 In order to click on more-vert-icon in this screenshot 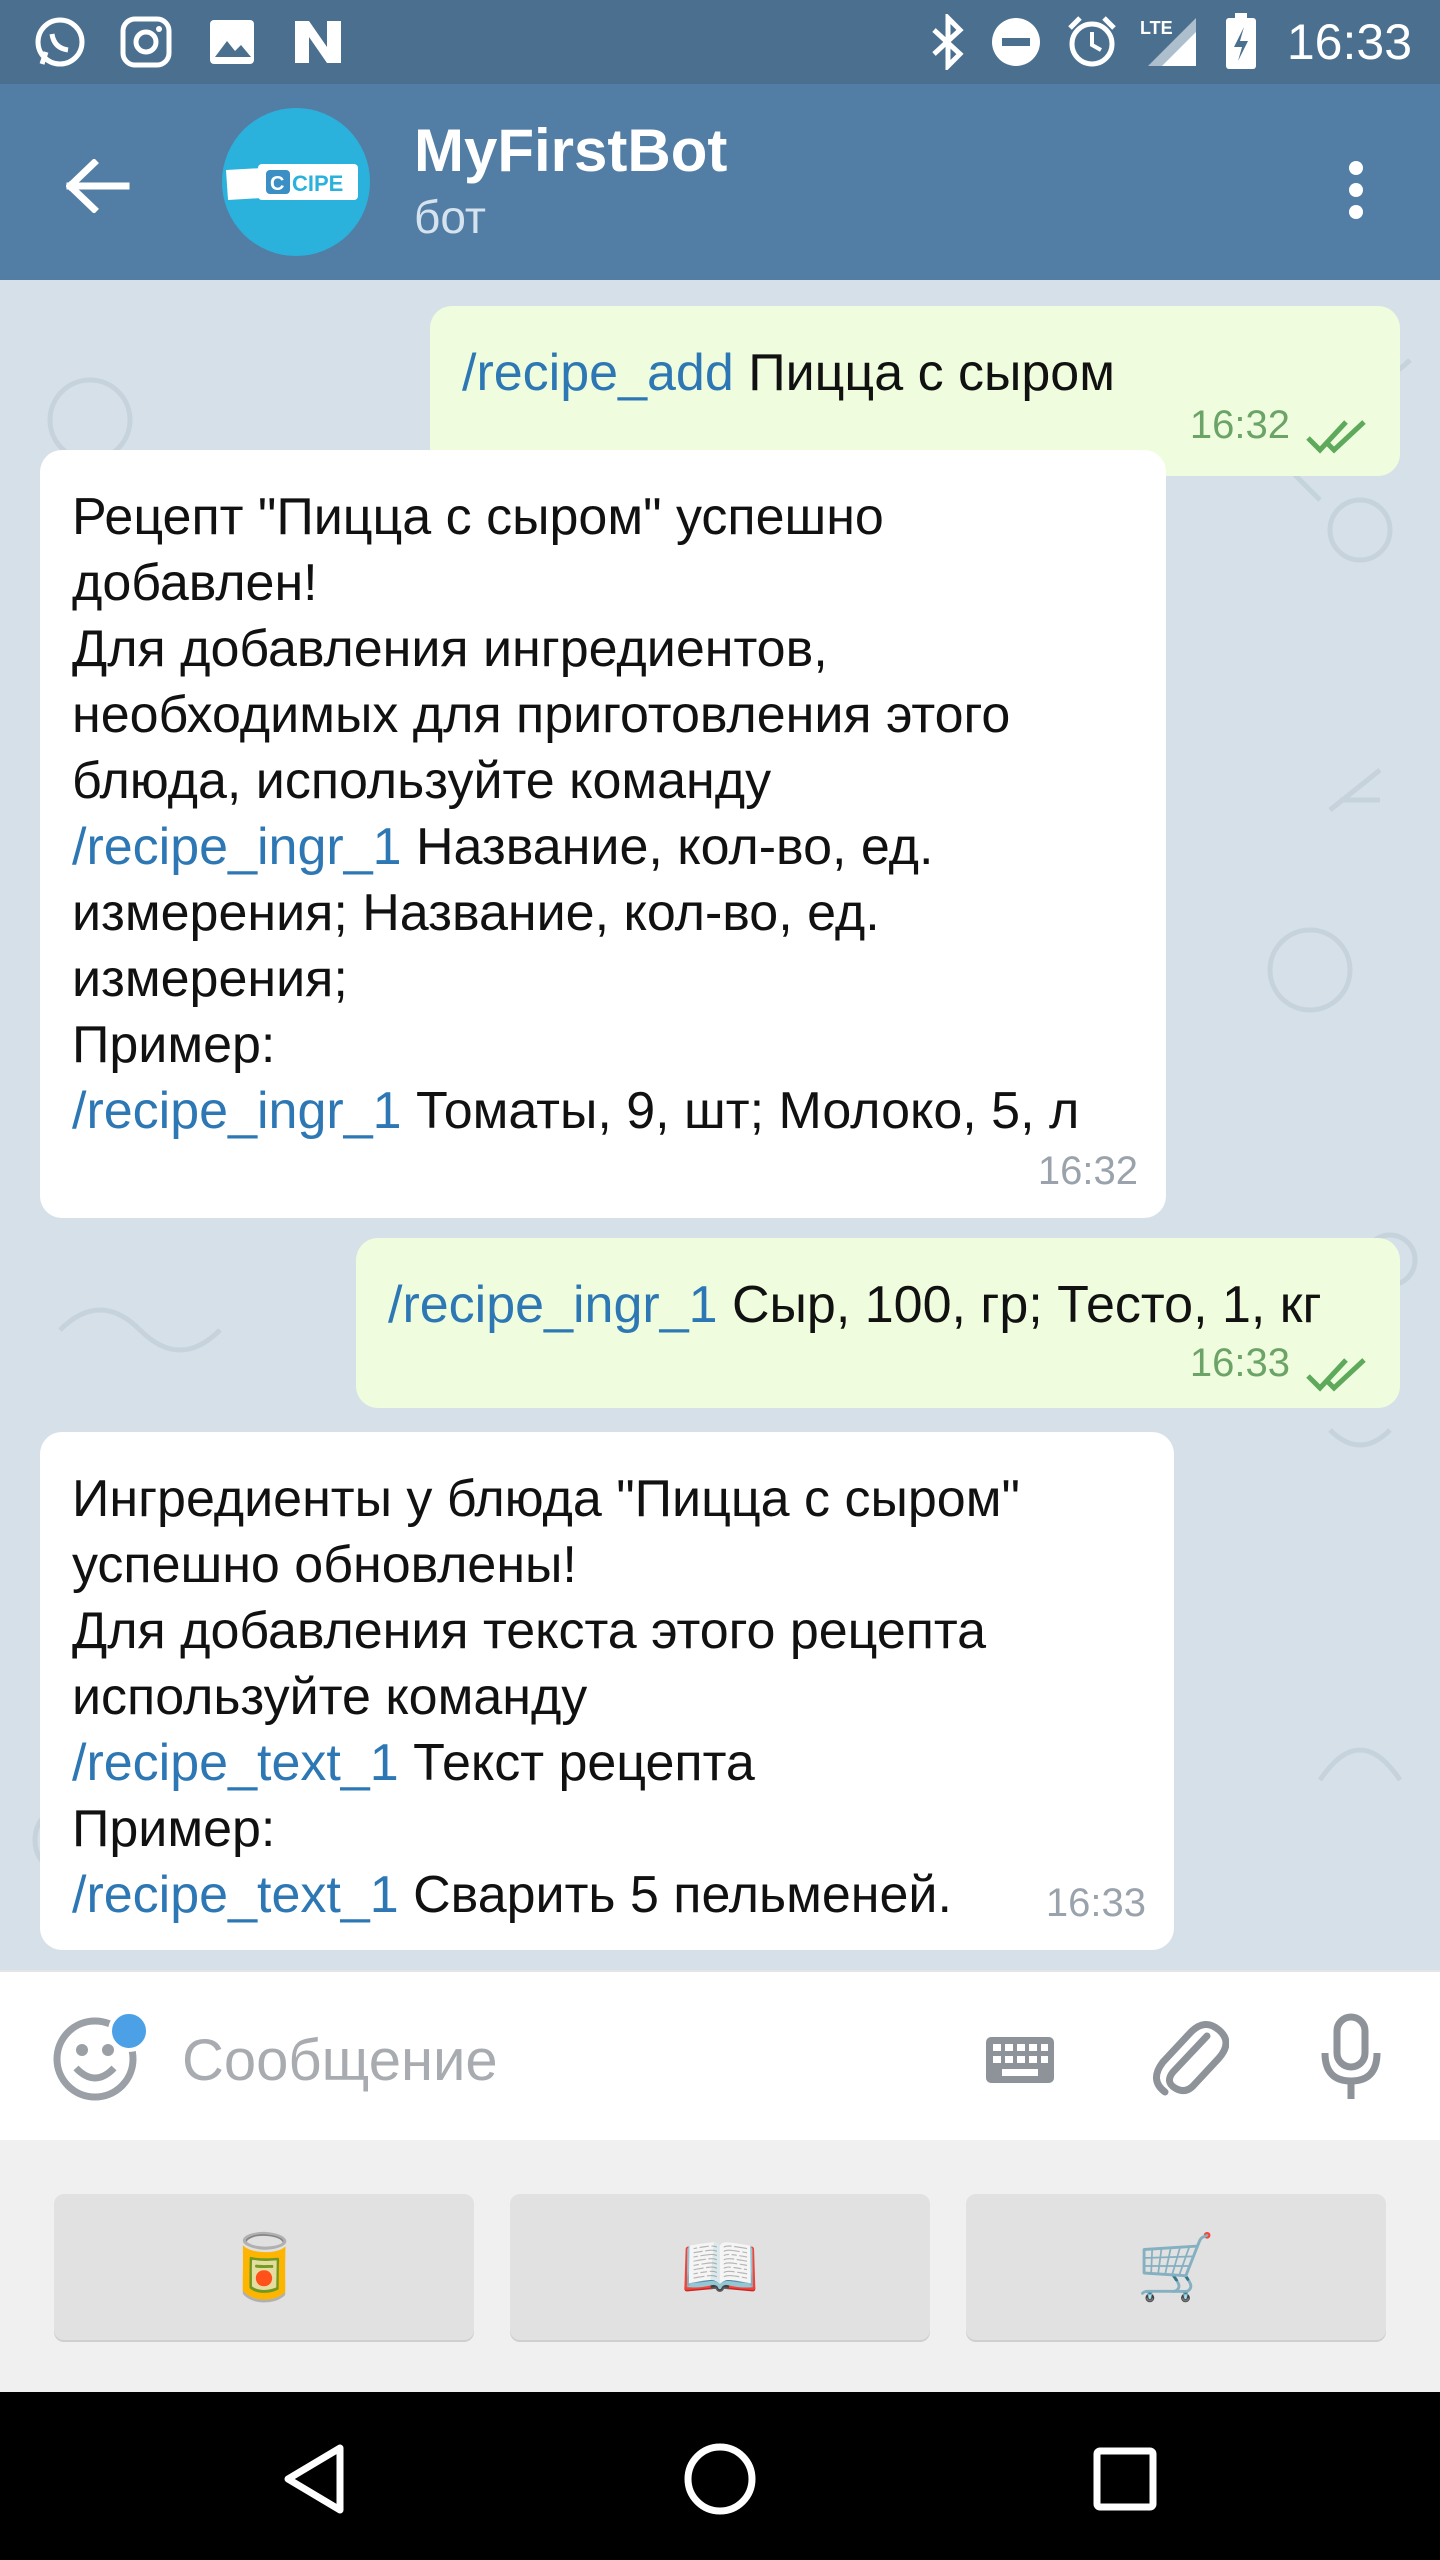, I will do `click(1356, 190)`.